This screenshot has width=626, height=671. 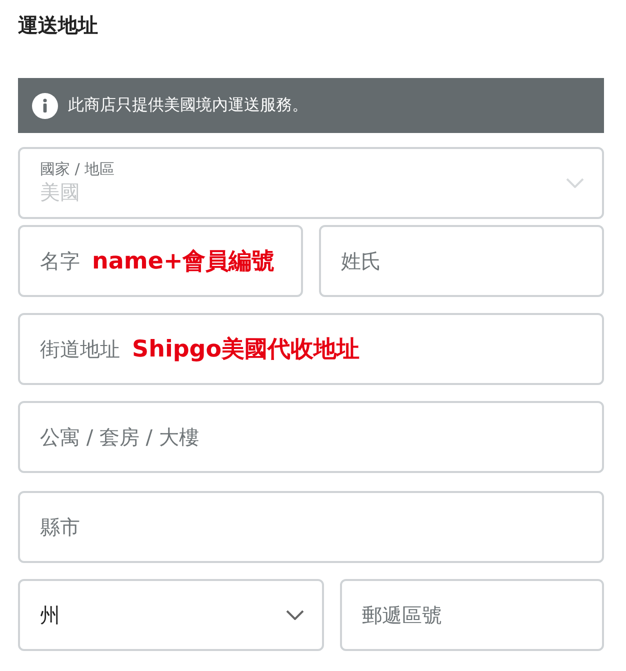 What do you see at coordinates (183, 262) in the screenshot?
I see `annotation-text: name+會員編號` at bounding box center [183, 262].